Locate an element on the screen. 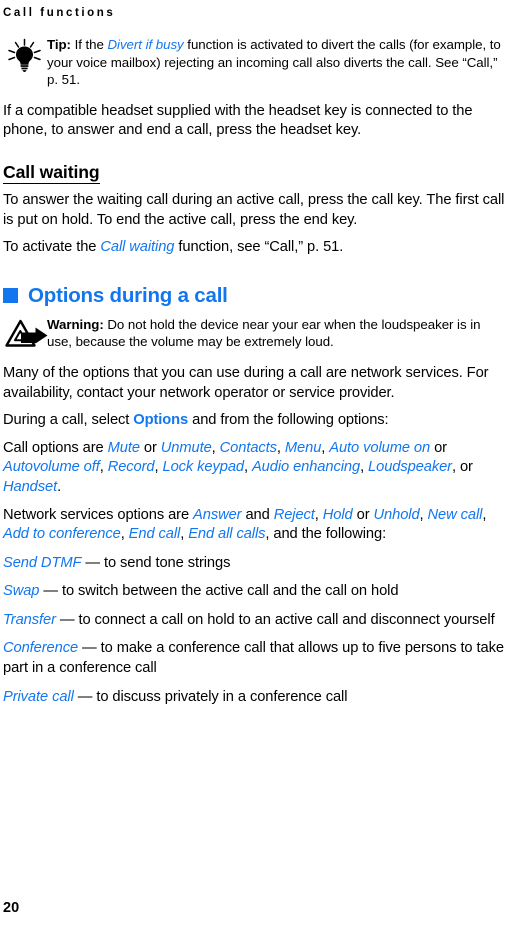  call-options-prefix: Call options are is located at coordinates (55, 447).